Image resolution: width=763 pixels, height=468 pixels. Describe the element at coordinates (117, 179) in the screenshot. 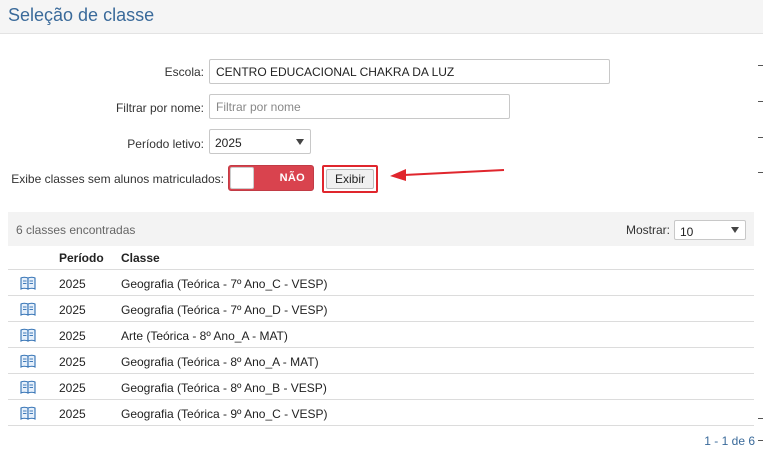

I see `exibe-label: Exibe classes sem alunos matriculados:` at that location.